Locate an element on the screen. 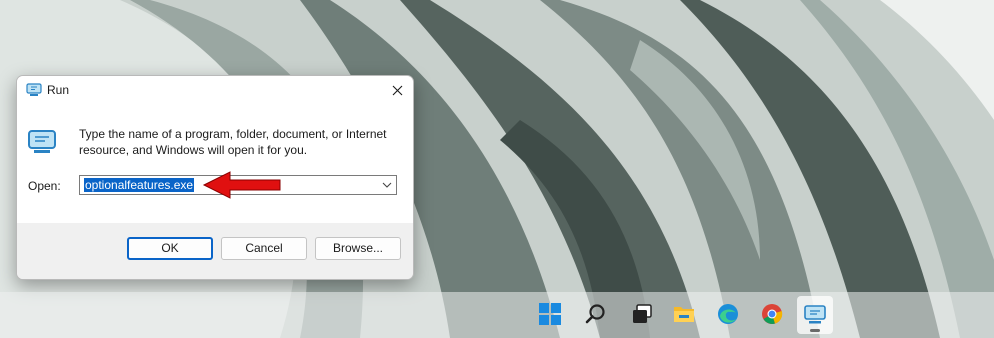 Image resolution: width=994 pixels, height=338 pixels. windows-start-icon is located at coordinates (550, 314).